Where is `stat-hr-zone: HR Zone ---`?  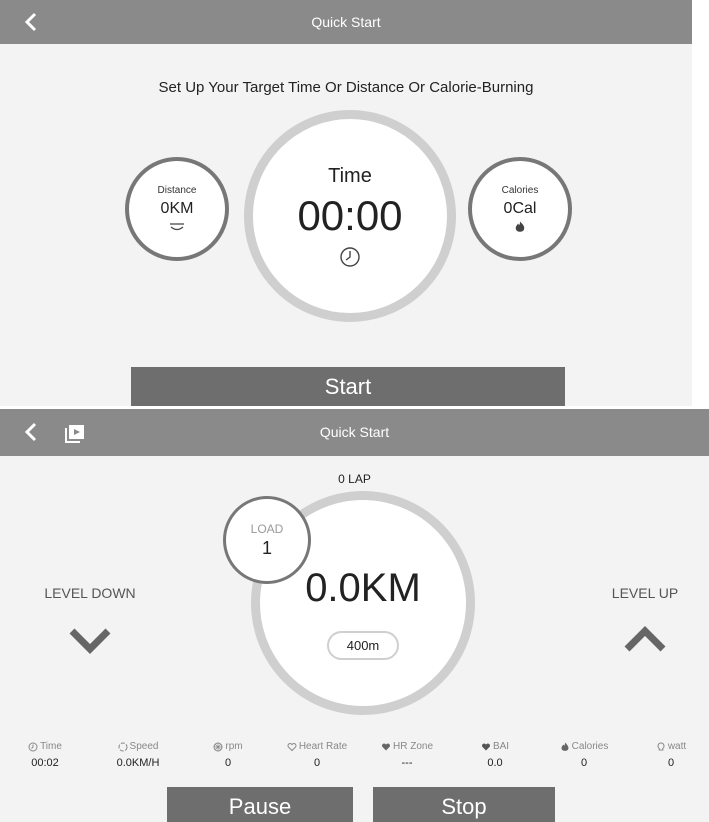
stat-hr-zone: HR Zone --- is located at coordinates (407, 755).